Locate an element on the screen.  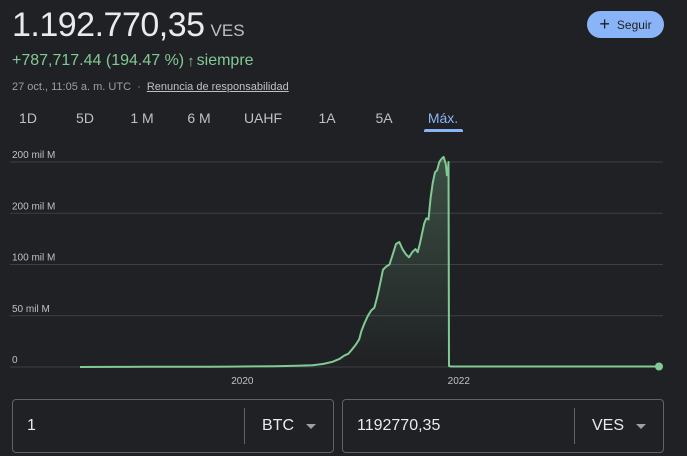
converter-from: 1 BTC is located at coordinates (173, 426).